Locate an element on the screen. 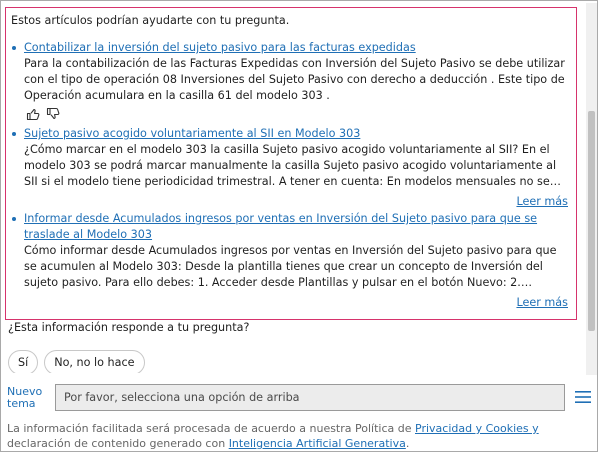 This screenshot has width=598, height=452. thumbs-down-icon is located at coordinates (53, 114).